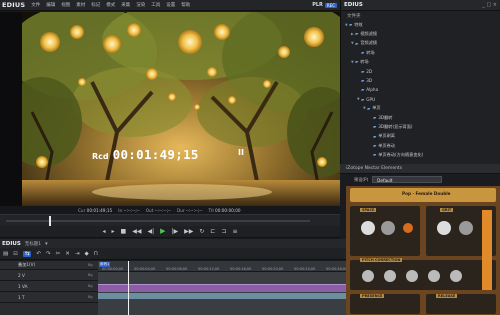 The image size is (500, 315). What do you see at coordinates (212, 231) in the screenshot?
I see `insert-icon: ⊏` at bounding box center [212, 231].